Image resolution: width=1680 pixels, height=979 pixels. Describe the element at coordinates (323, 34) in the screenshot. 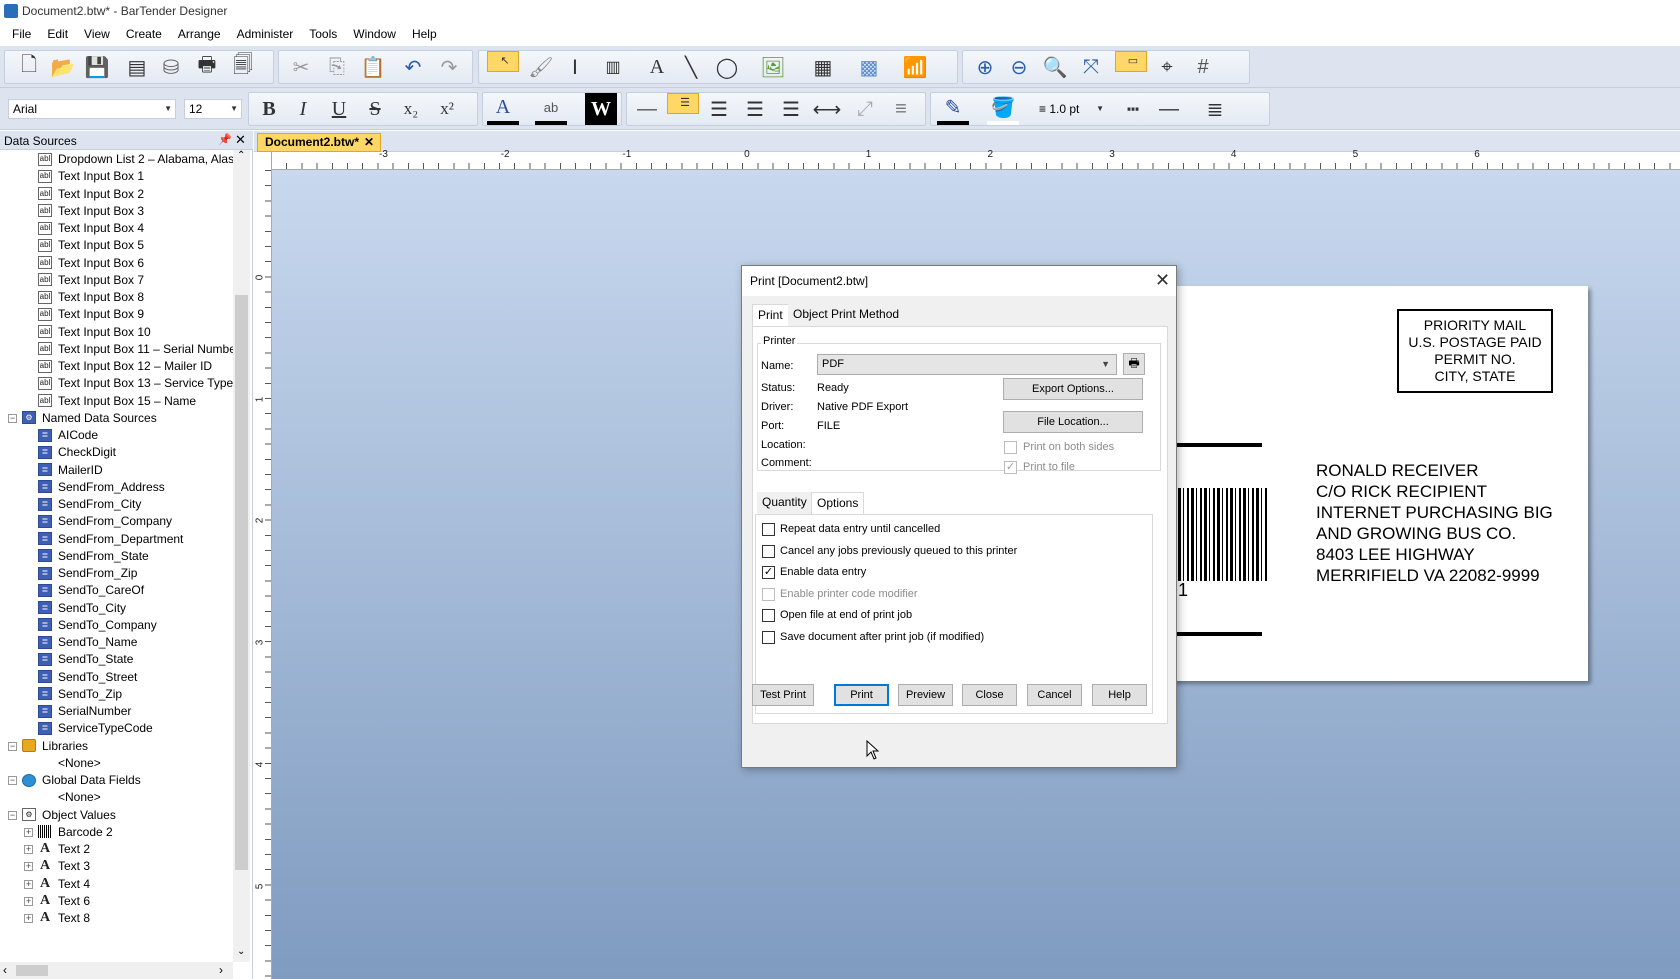

I see `menu-tools: Tools` at that location.